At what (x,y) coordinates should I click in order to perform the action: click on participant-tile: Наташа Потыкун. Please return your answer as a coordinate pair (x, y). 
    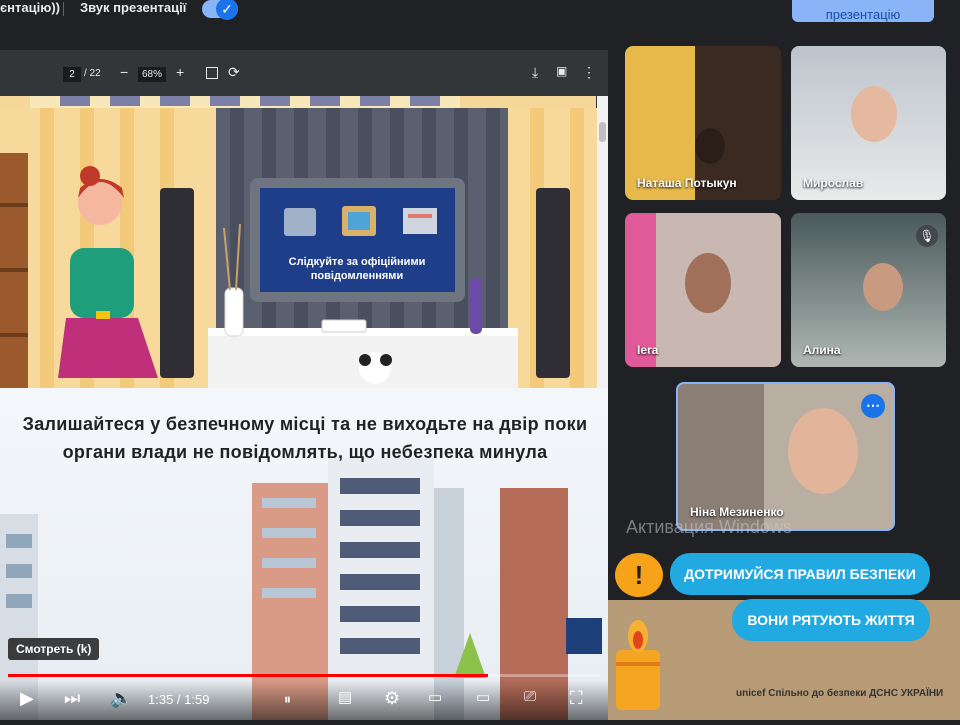
    Looking at the image, I should click on (703, 123).